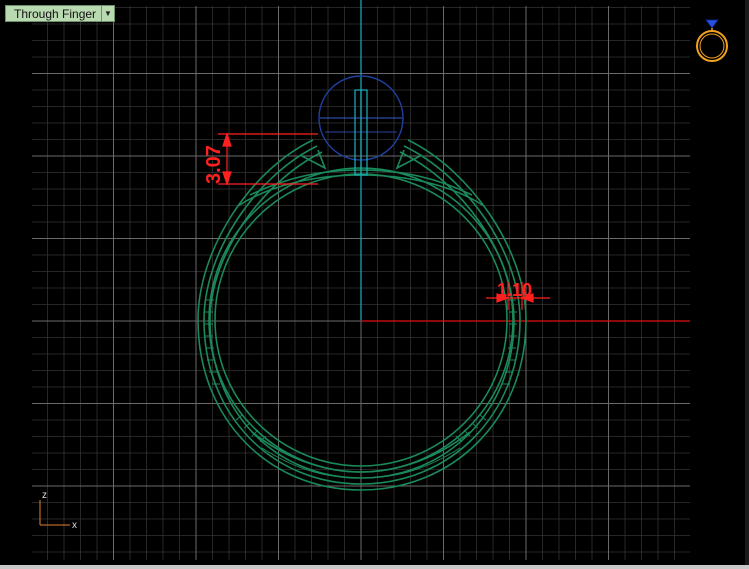 The height and width of the screenshot is (569, 749). I want to click on view-selector: Through Finger ▼, so click(60, 13).